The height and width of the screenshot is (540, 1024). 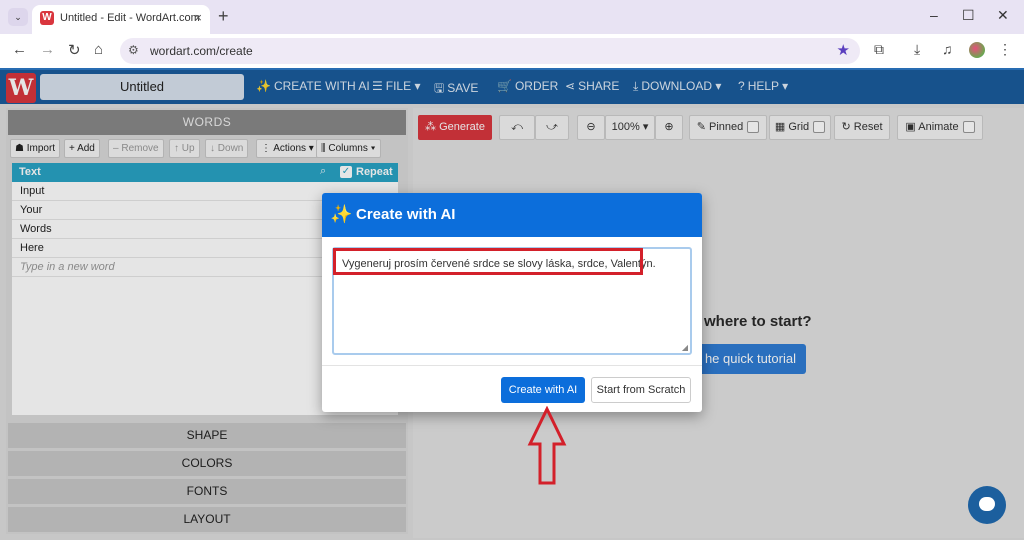 I want to click on browser-address-bar: ← → ↻ ⌂ ⚙ wordart.com/create ★ ⧉ ⤓ ♫ ⋮, so click(x=512, y=51).